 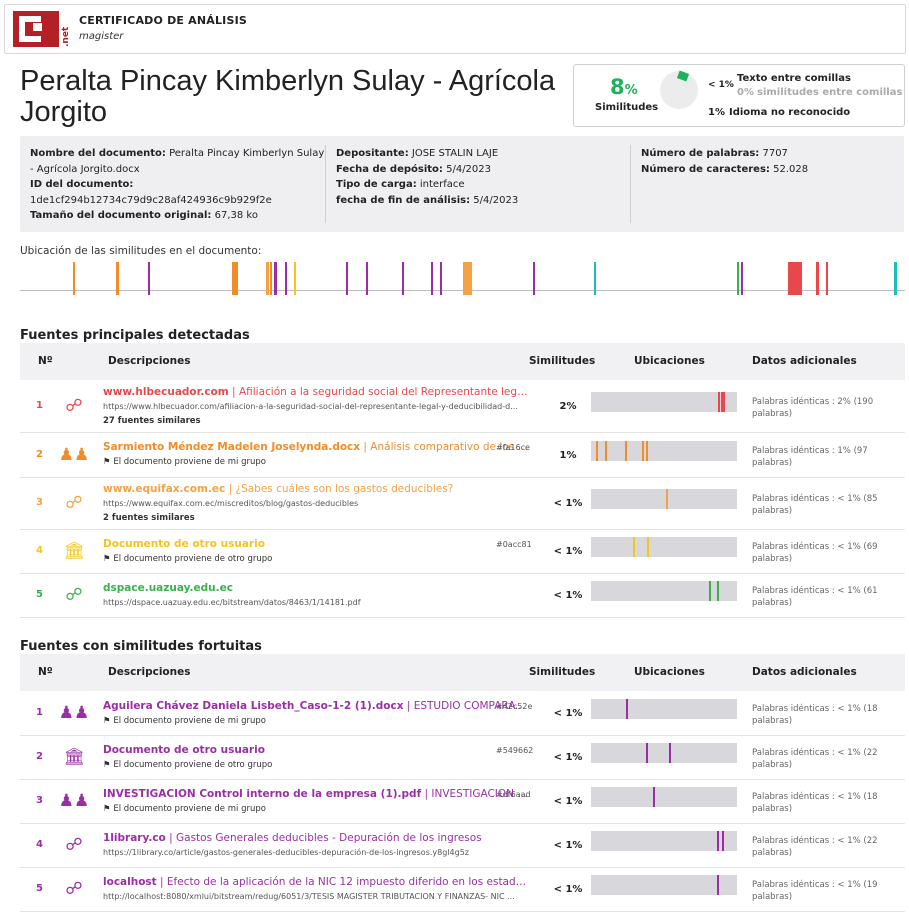 What do you see at coordinates (101, 36) in the screenshot?
I see `header-subtitle: magister` at bounding box center [101, 36].